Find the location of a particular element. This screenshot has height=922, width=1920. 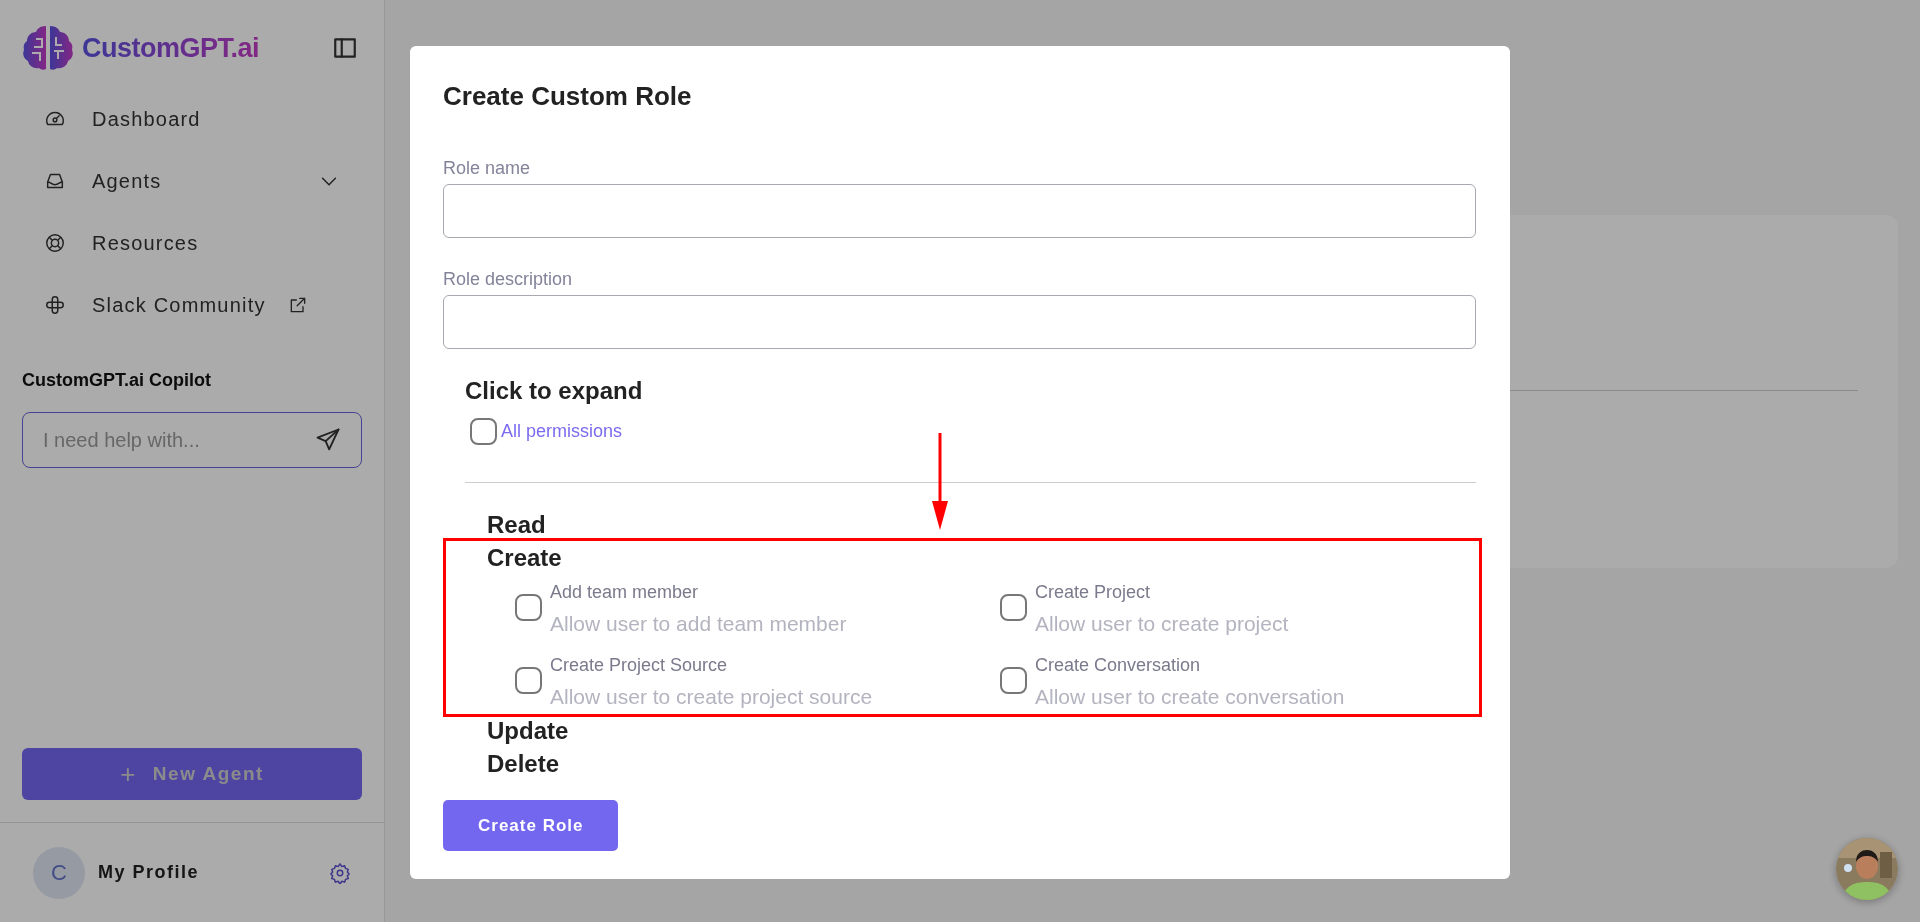

permission-description: Allow user to create project is located at coordinates (1162, 624).